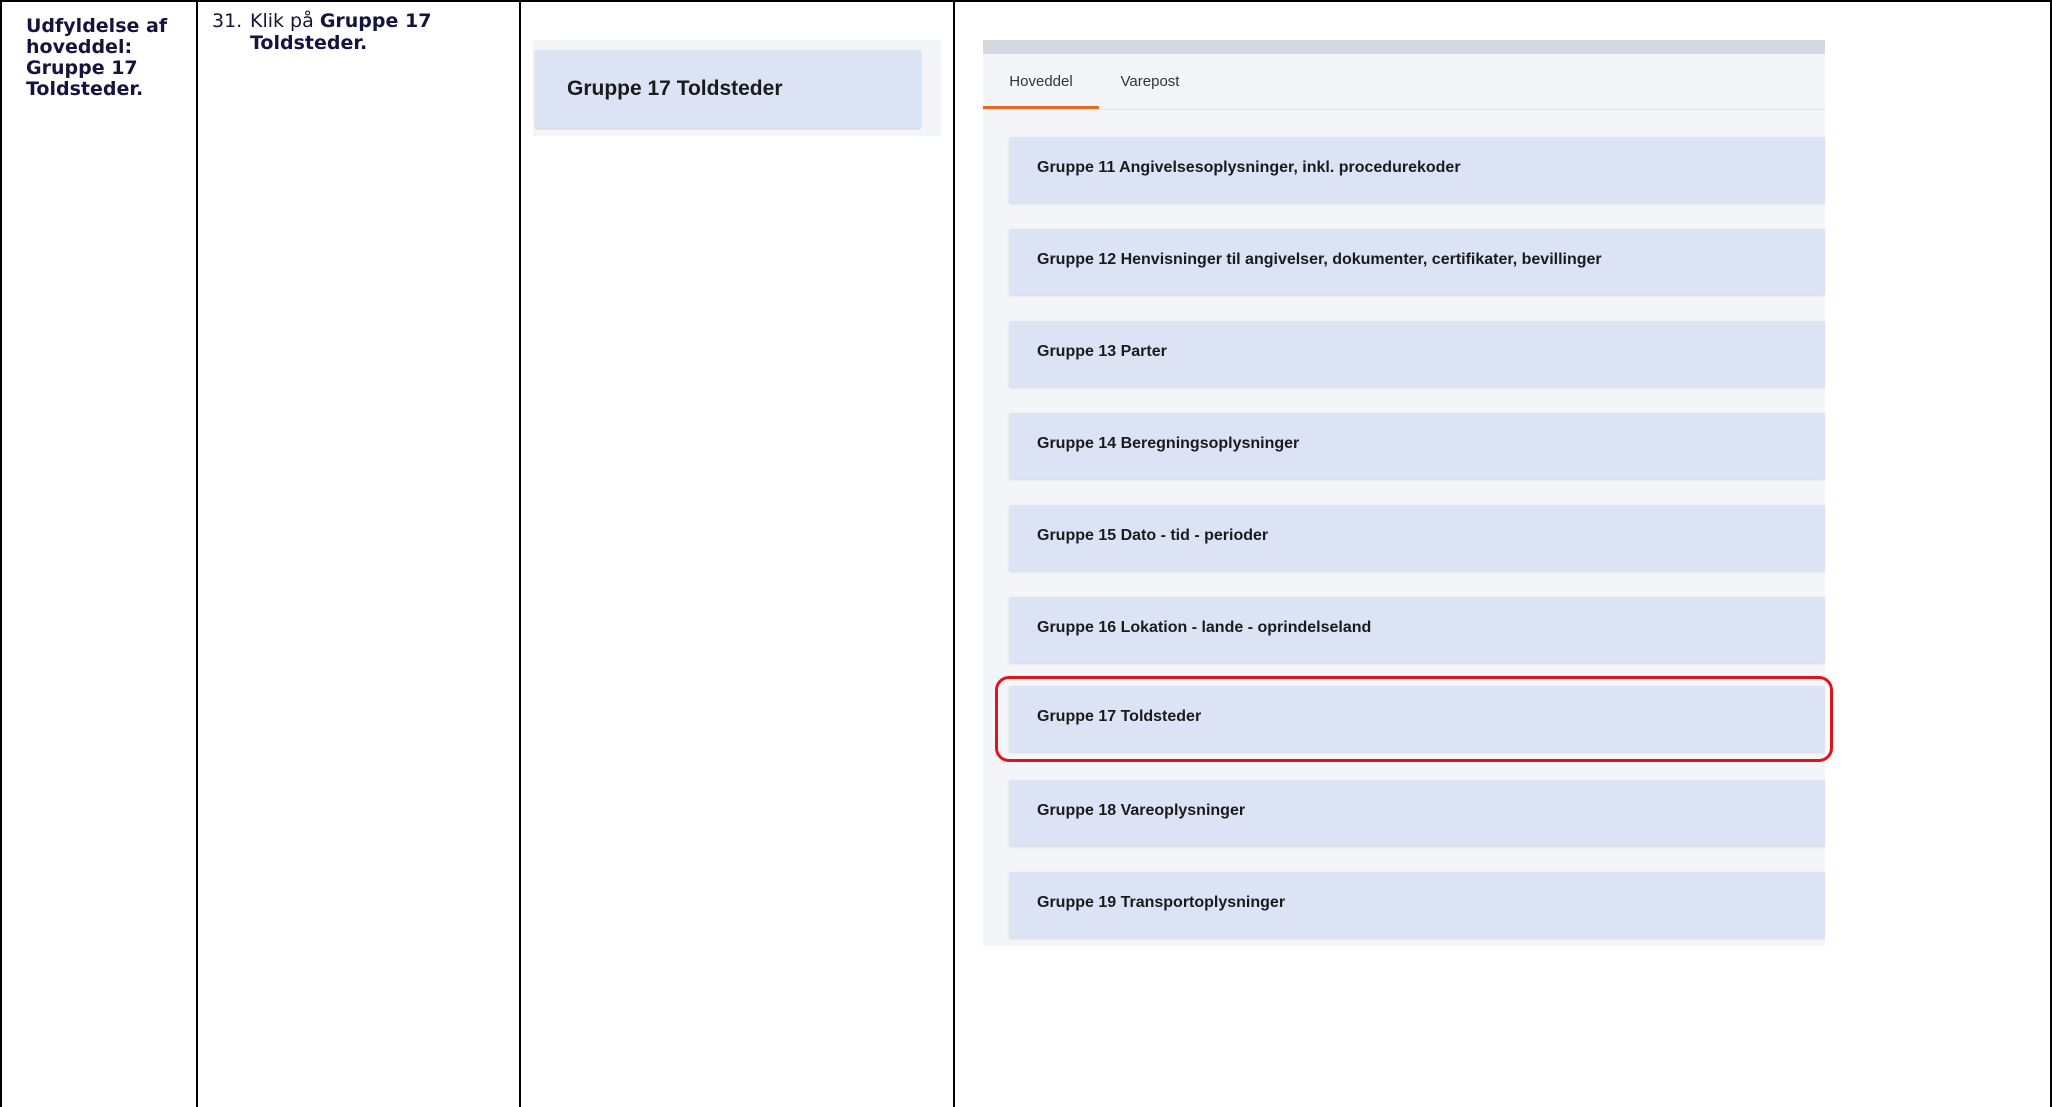 The width and height of the screenshot is (2052, 1107). I want to click on zoom-crop: Gruppe 17 Toldsteder, so click(737, 88).